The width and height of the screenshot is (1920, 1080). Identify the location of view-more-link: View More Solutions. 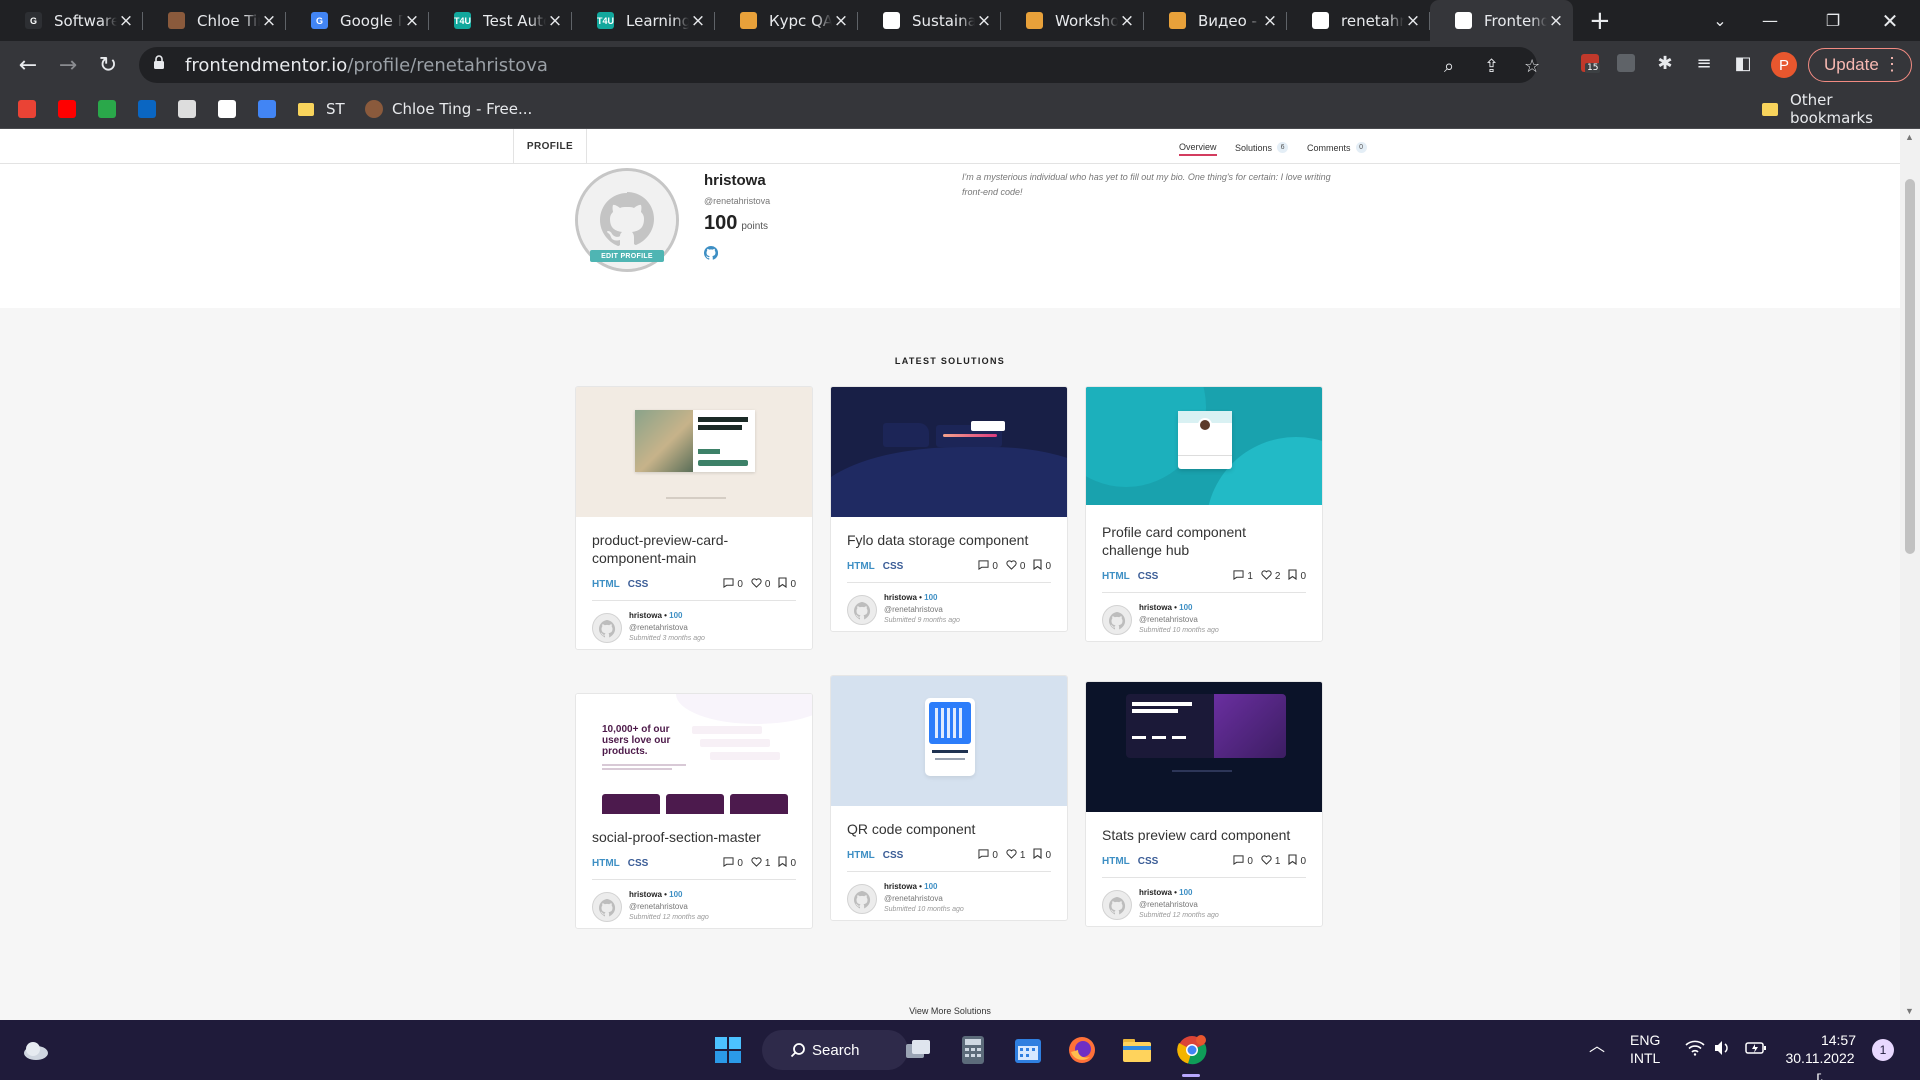
(950, 1011).